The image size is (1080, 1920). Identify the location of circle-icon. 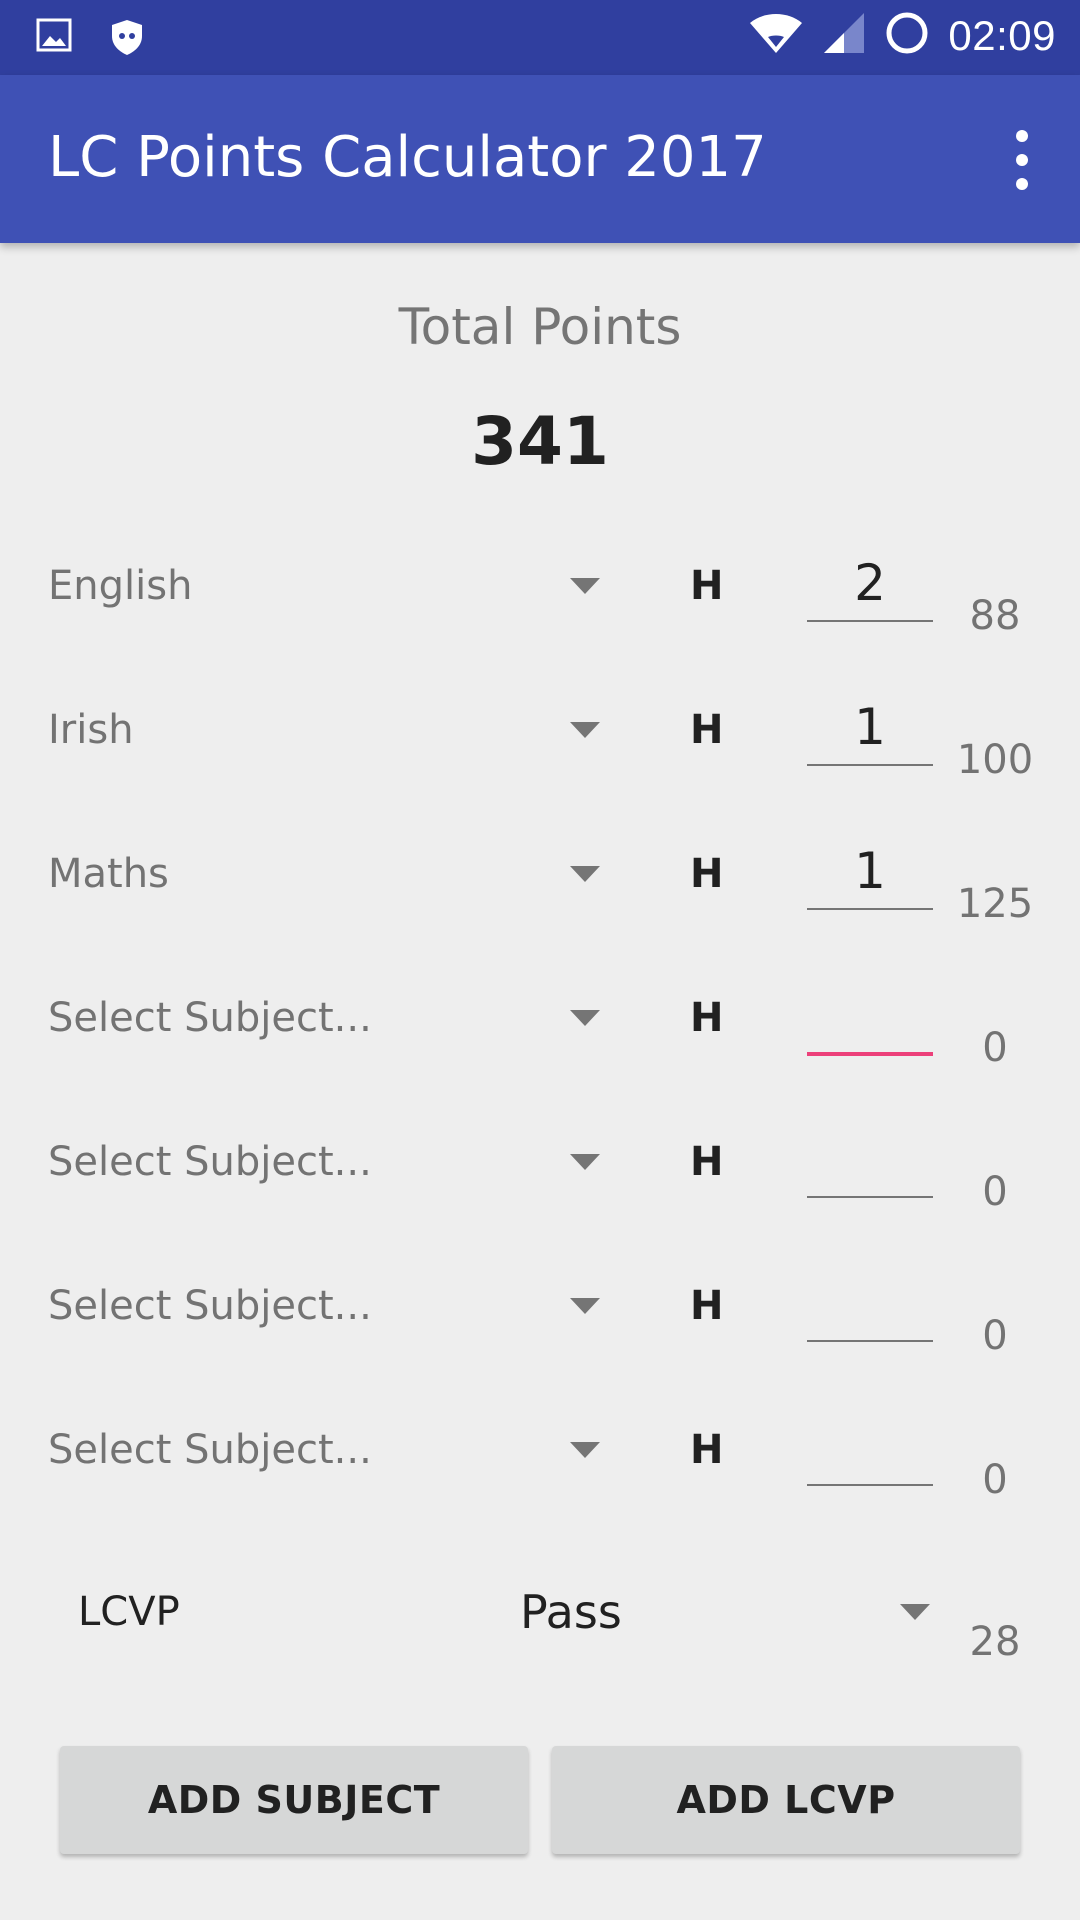
(907, 35).